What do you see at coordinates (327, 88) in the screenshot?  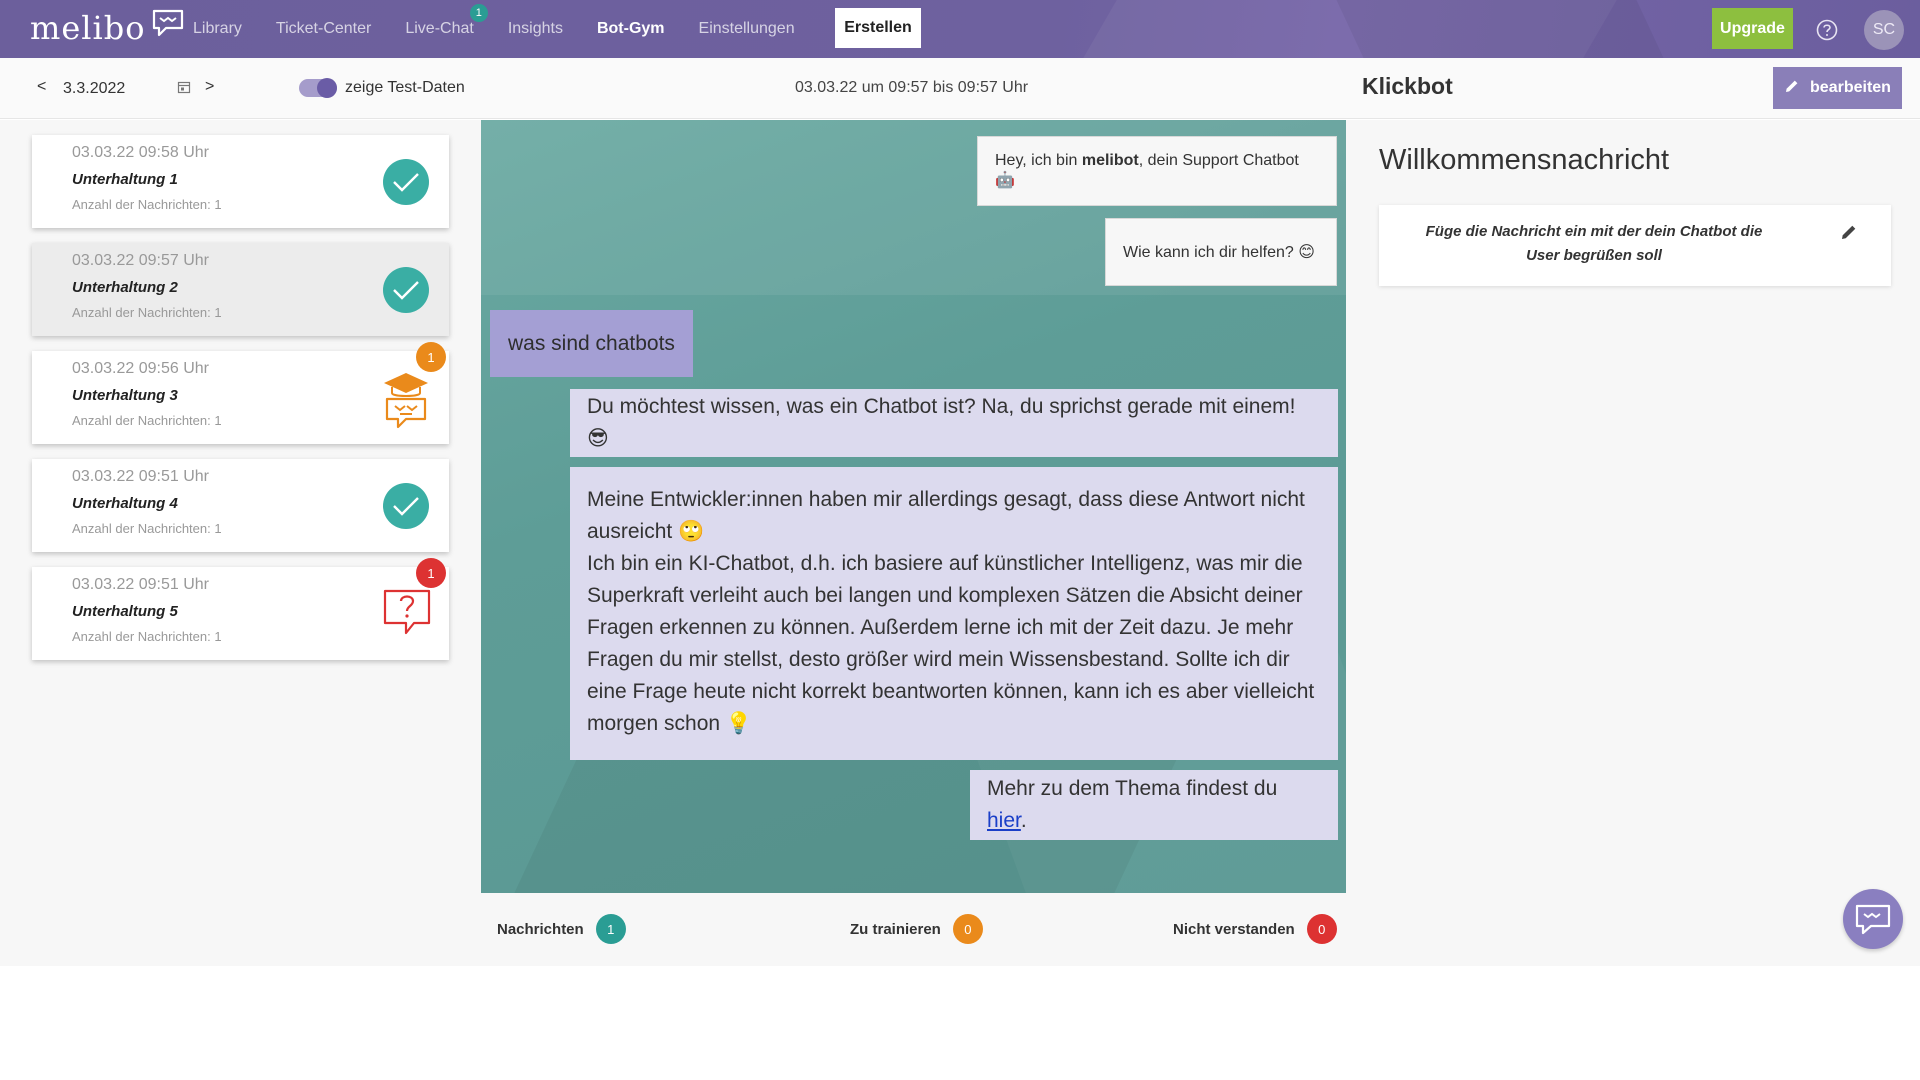 I see `toggle-knob` at bounding box center [327, 88].